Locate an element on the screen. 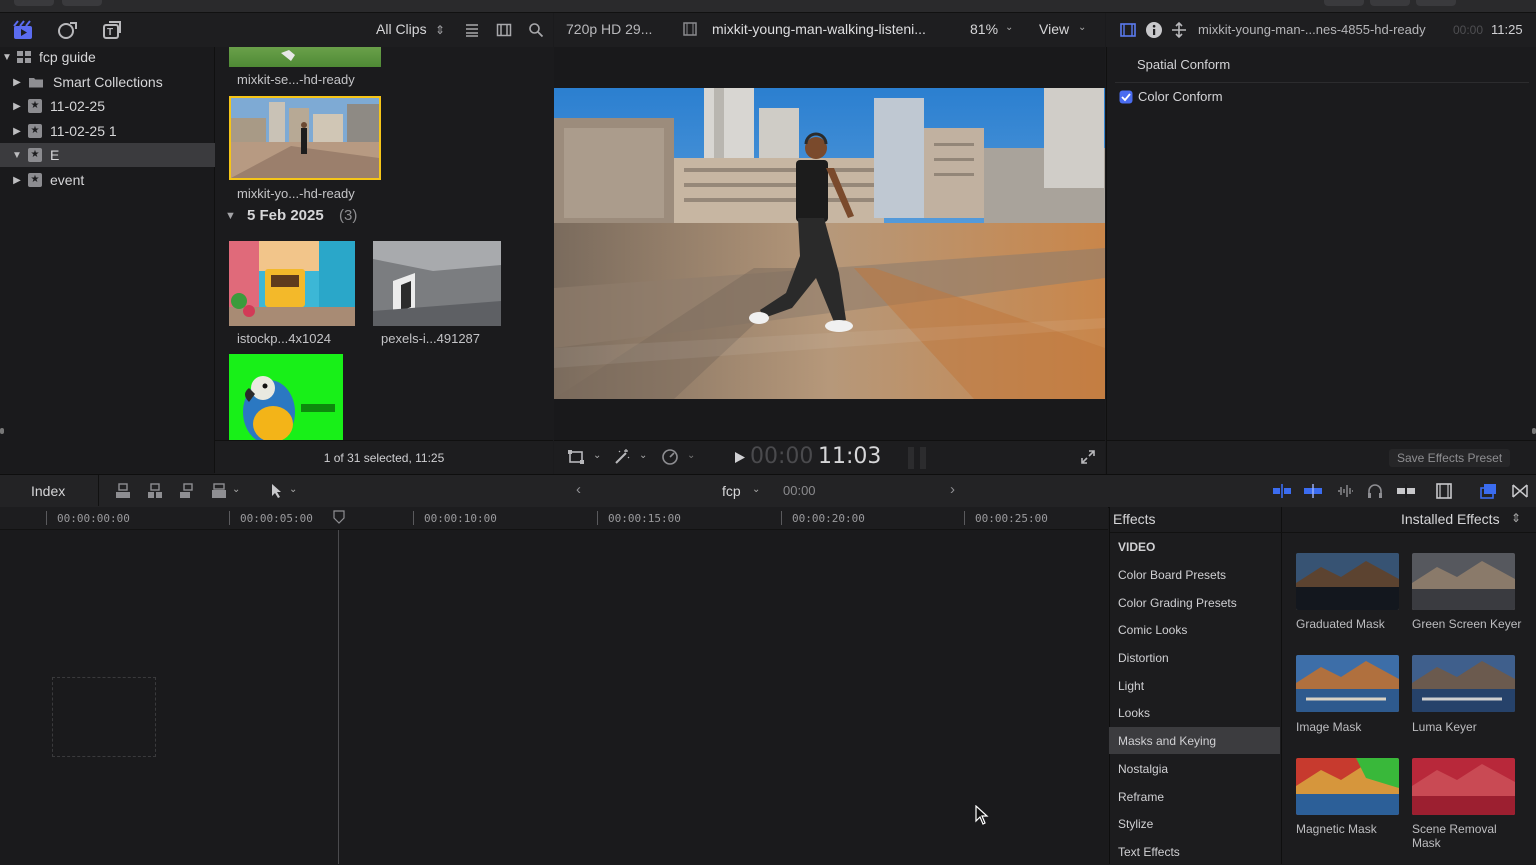 The image size is (1536, 865). history-back-button: ‹ is located at coordinates (578, 489).